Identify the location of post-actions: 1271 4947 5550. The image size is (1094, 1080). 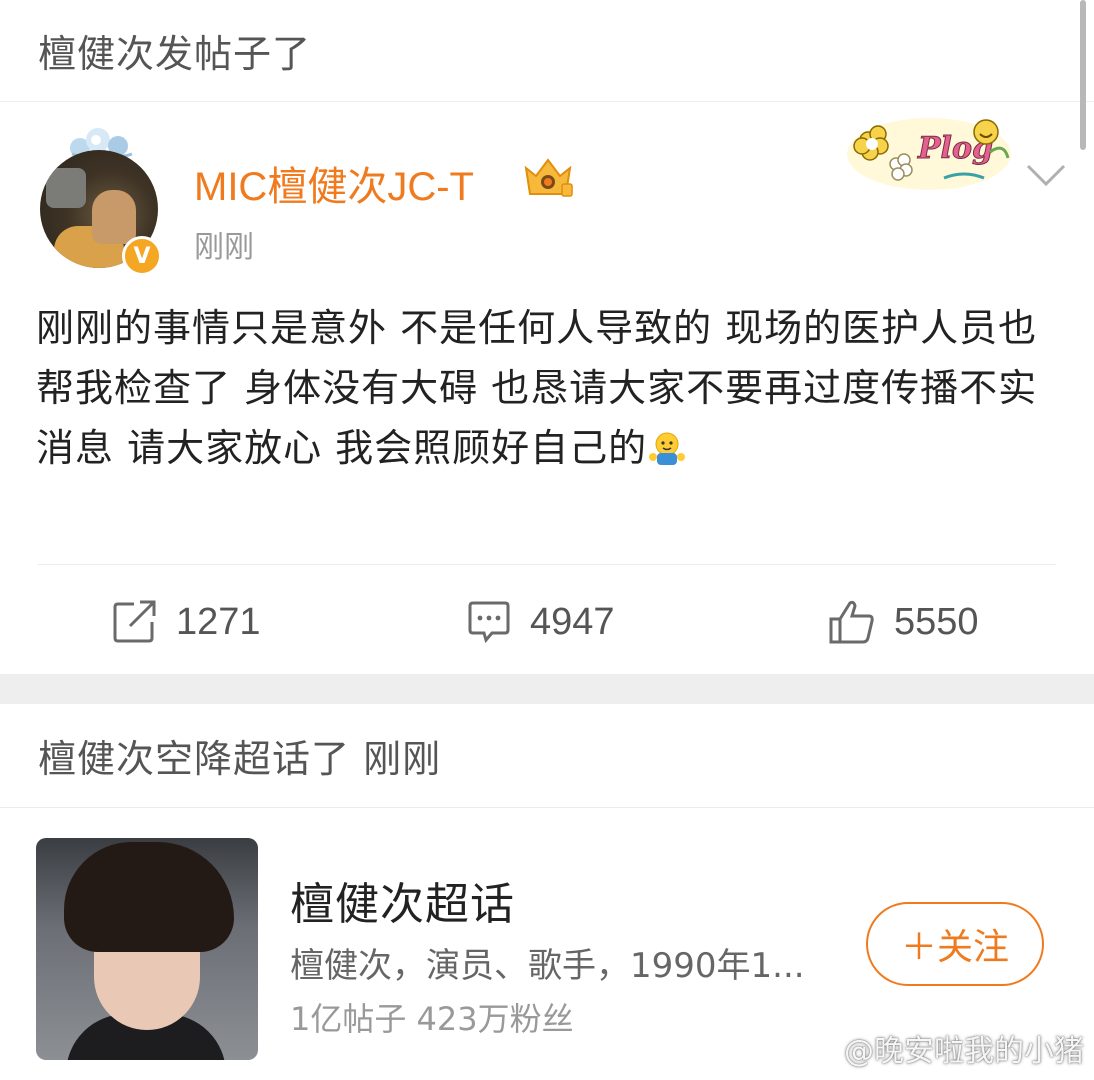
(547, 622).